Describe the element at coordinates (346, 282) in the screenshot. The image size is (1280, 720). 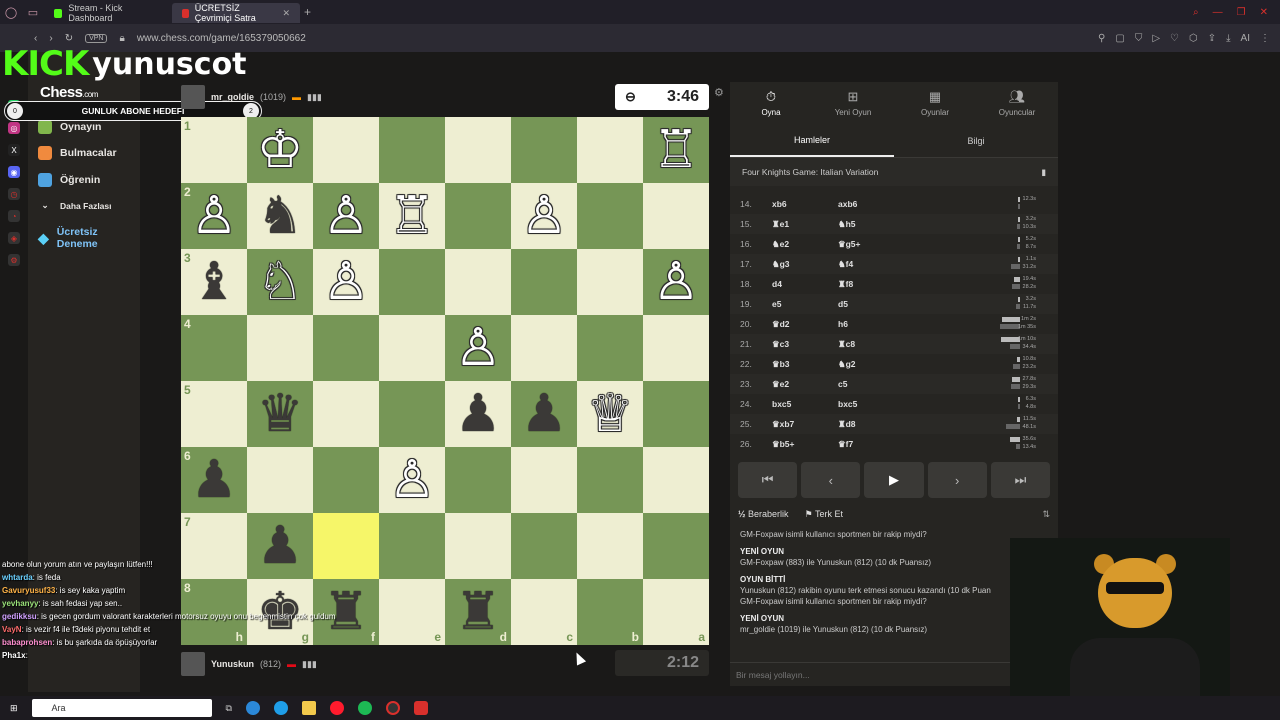
I see `square-f3: ♙` at that location.